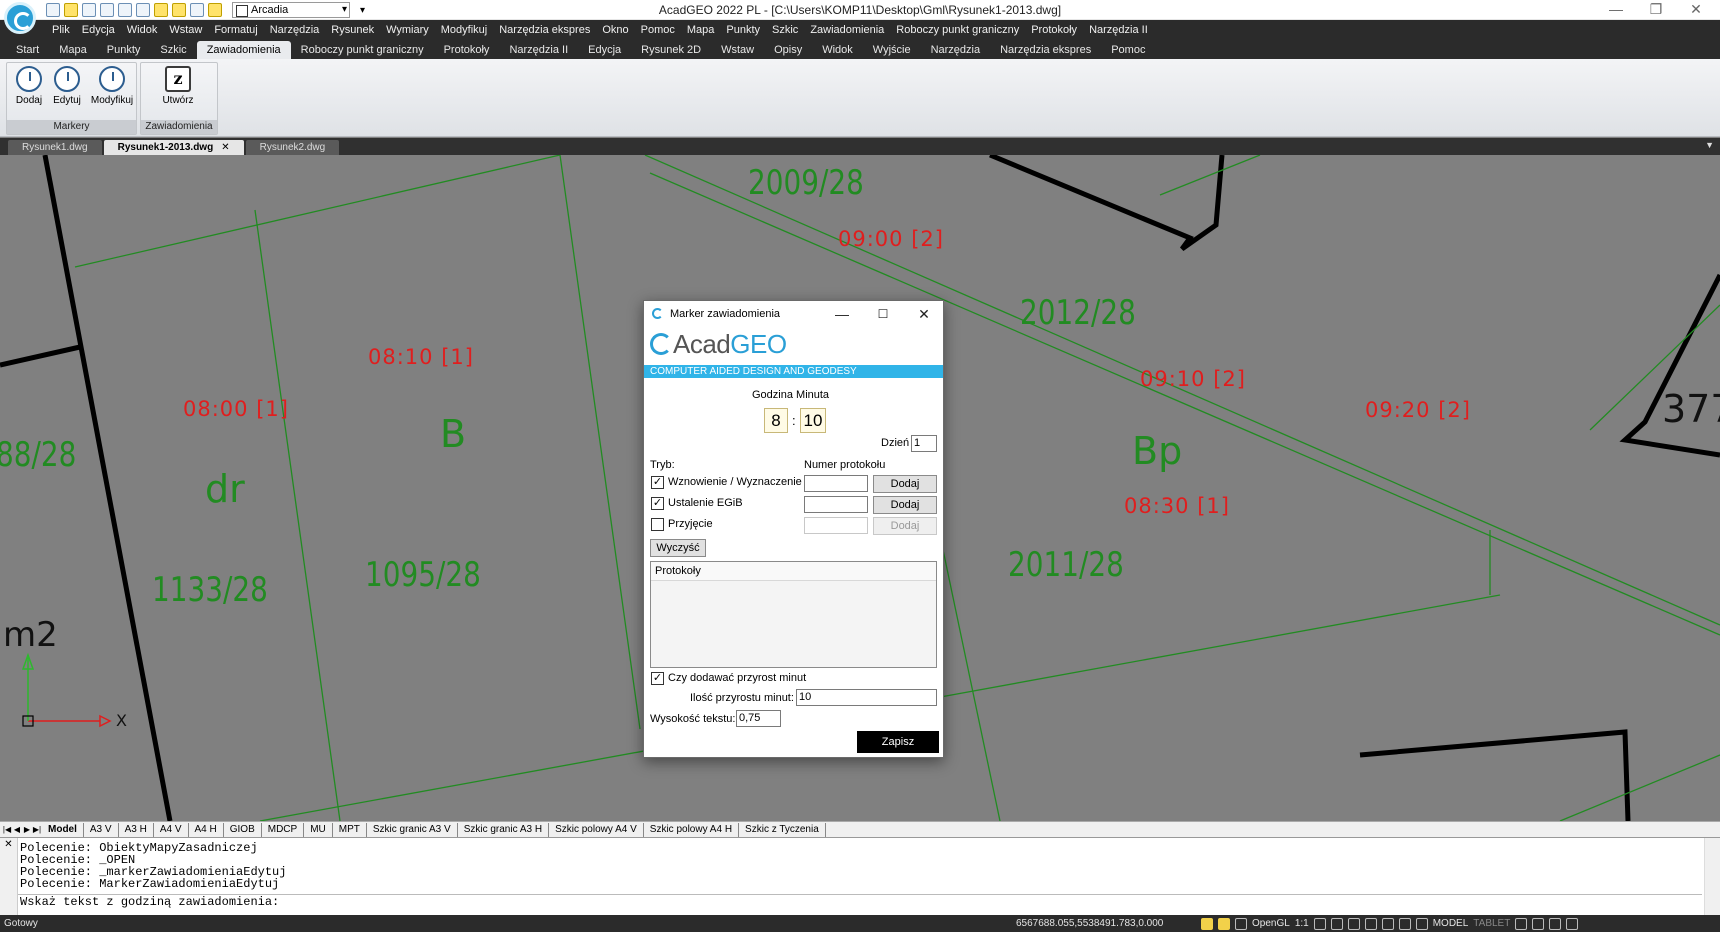 The height and width of the screenshot is (932, 1720). I want to click on menu-item: Protokoły, so click(1054, 30).